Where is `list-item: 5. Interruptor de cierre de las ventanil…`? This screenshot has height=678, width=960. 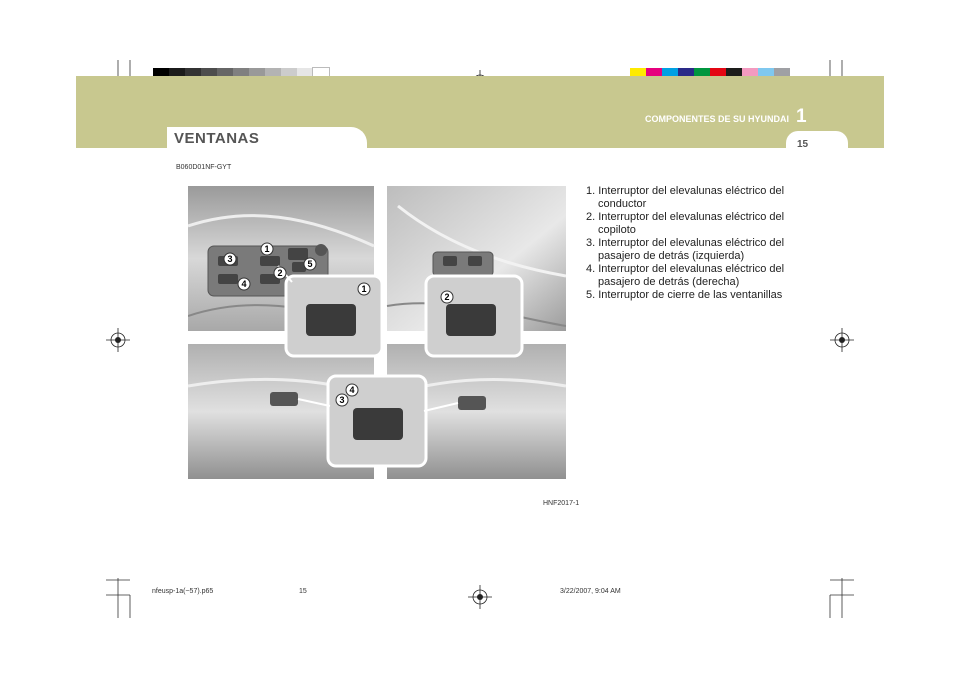
list-item: 5. Interruptor de cierre de las ventanil… is located at coordinates (684, 295).